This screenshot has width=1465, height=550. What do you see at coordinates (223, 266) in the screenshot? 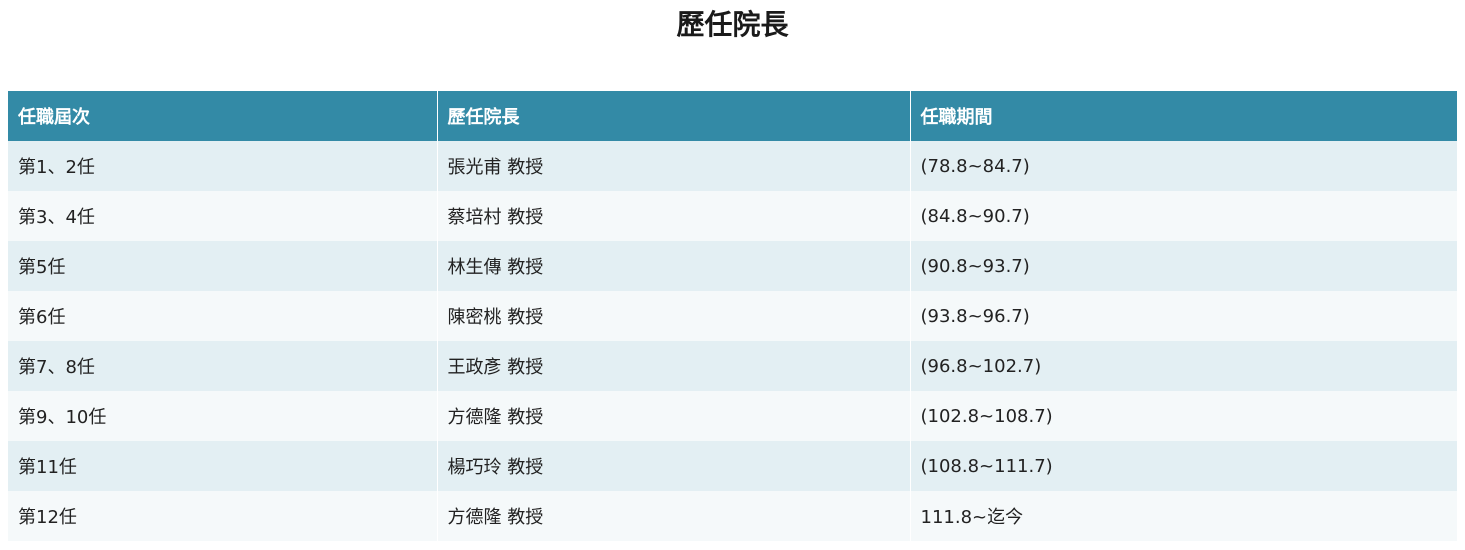
I see `term-cell: 第5任` at bounding box center [223, 266].